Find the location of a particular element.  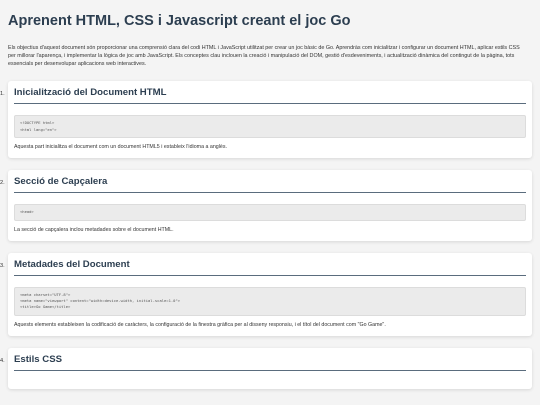

section-number: 2. is located at coordinates (2, 183).